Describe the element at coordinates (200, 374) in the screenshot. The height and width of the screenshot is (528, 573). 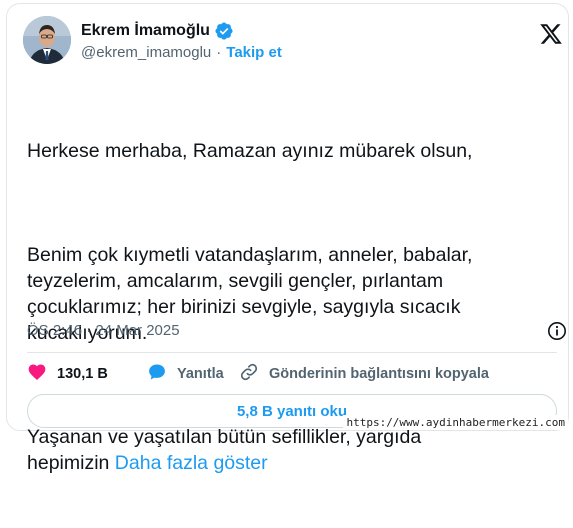
I see `reply-label: Yanıtla` at that location.